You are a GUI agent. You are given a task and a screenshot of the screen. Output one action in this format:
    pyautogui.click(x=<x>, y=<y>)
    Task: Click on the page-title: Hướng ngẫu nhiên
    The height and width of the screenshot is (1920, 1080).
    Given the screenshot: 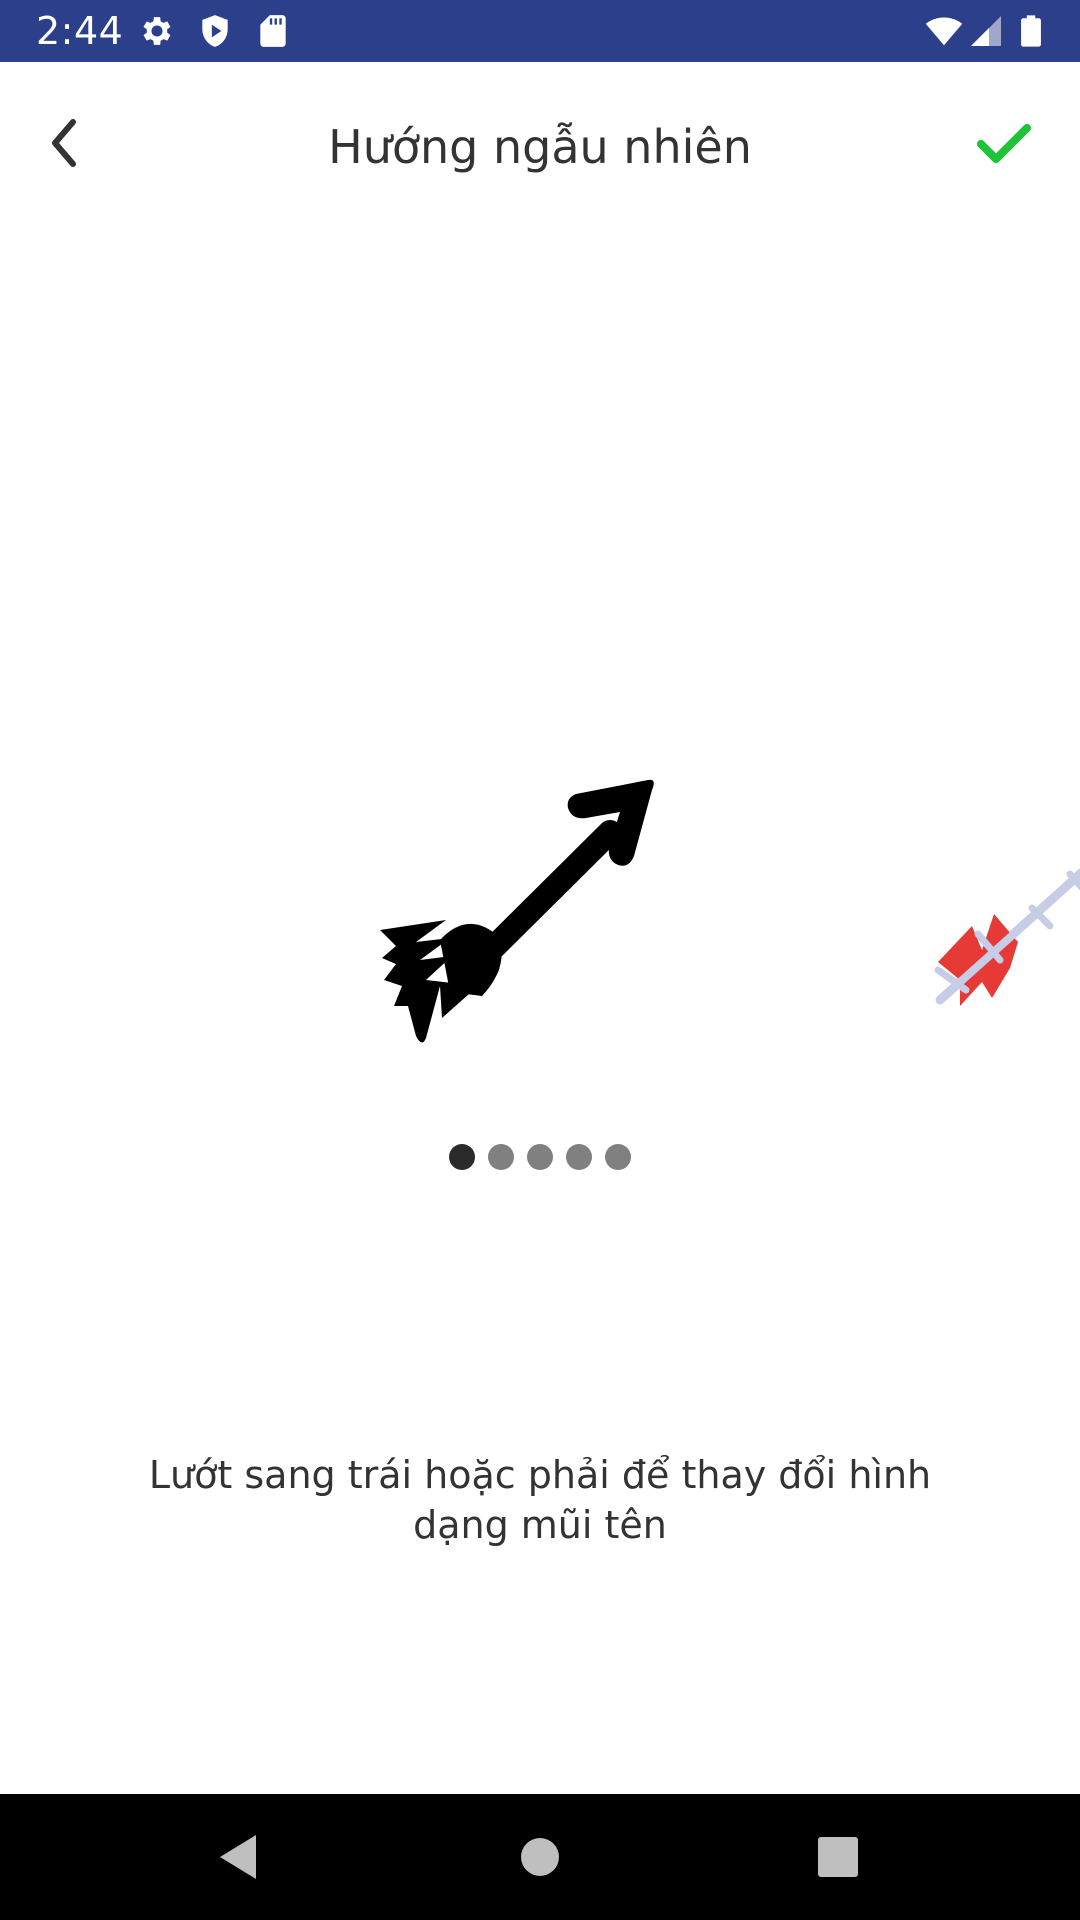 What is the action you would take?
    pyautogui.click(x=540, y=147)
    